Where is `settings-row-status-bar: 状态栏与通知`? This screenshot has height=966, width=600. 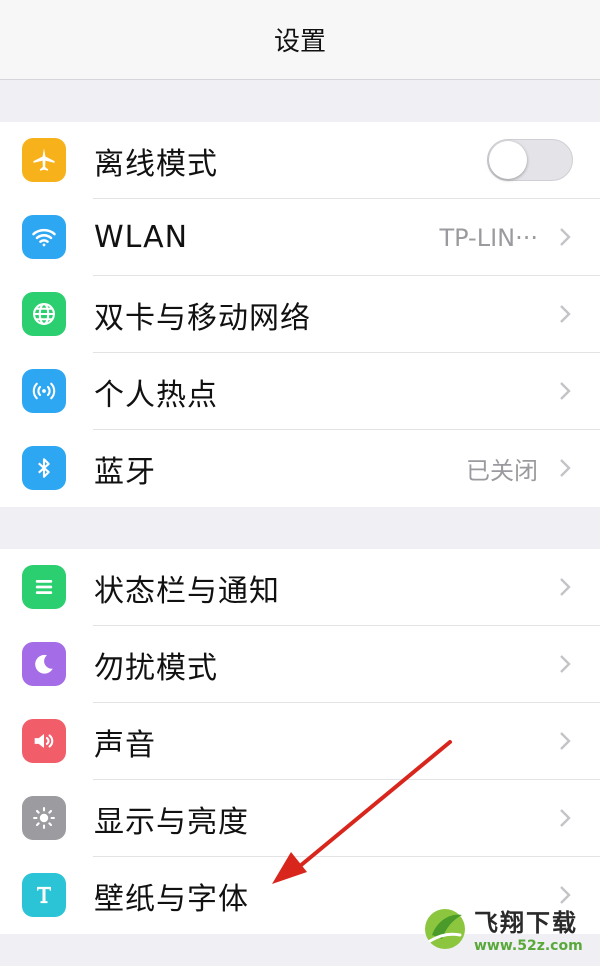 settings-row-status-bar: 状态栏与通知 is located at coordinates (300, 587).